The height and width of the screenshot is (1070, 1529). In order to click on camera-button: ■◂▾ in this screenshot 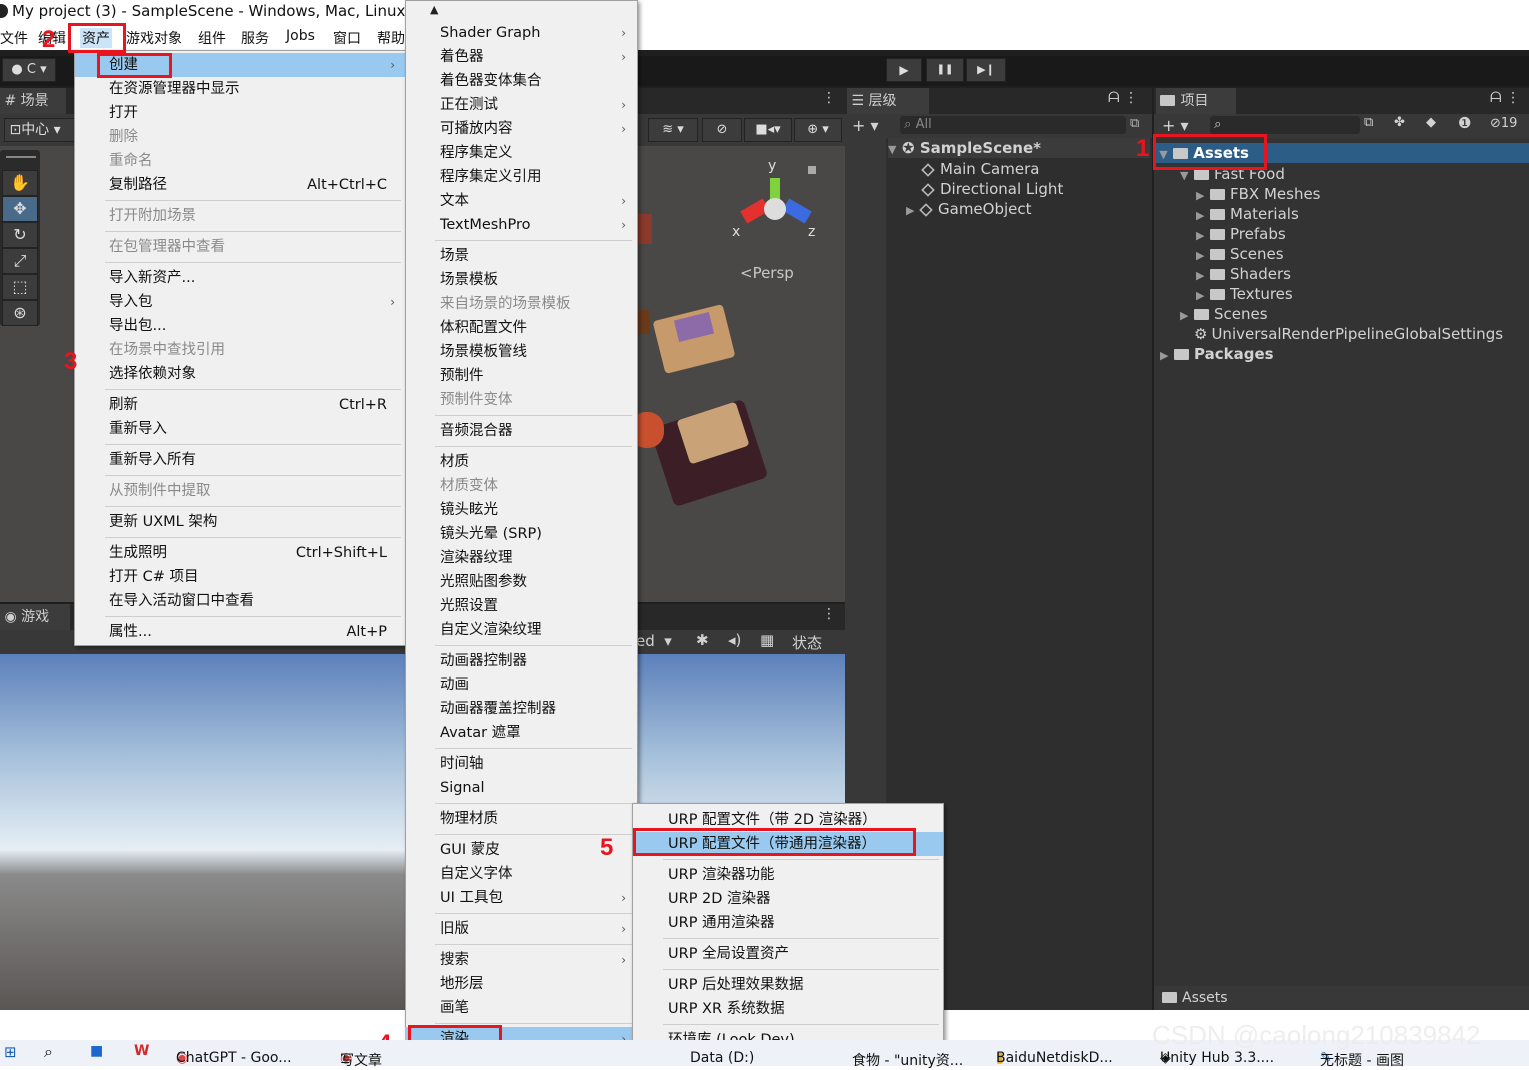, I will do `click(768, 130)`.